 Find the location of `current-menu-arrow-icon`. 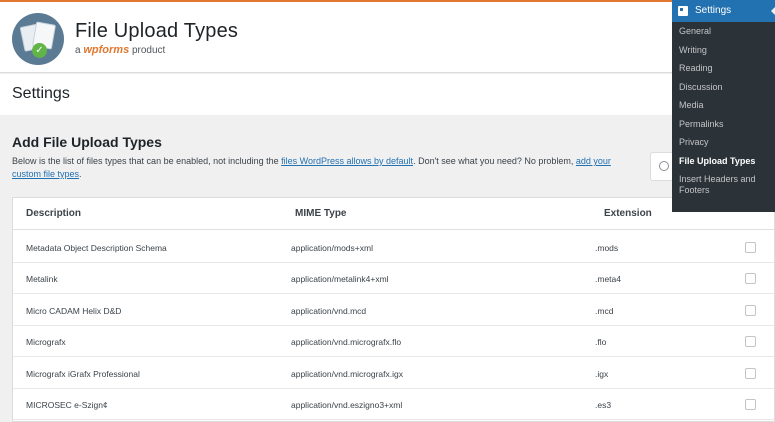

current-menu-arrow-icon is located at coordinates (773, 11).